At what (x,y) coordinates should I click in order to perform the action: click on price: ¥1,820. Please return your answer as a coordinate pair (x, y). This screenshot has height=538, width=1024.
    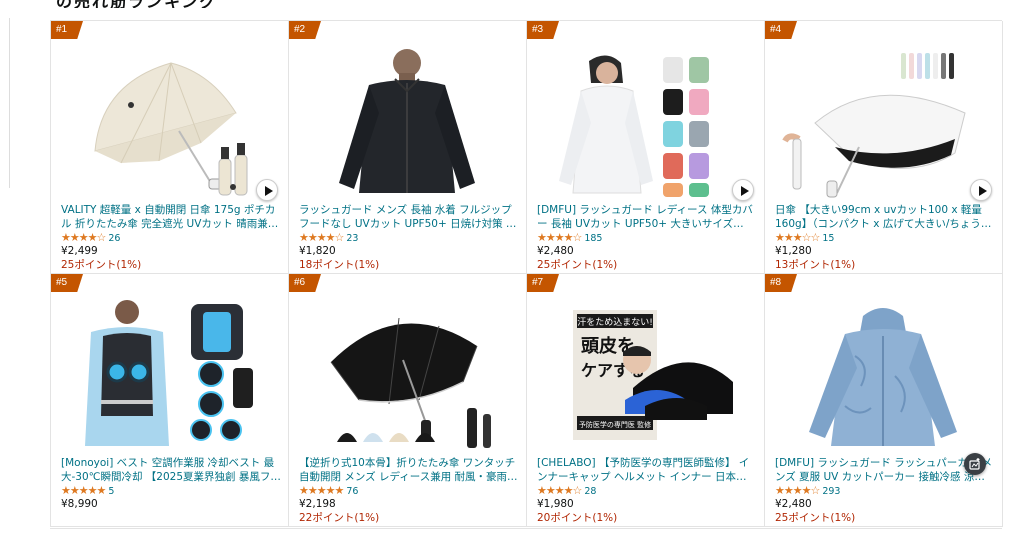
    Looking at the image, I should click on (317, 251).